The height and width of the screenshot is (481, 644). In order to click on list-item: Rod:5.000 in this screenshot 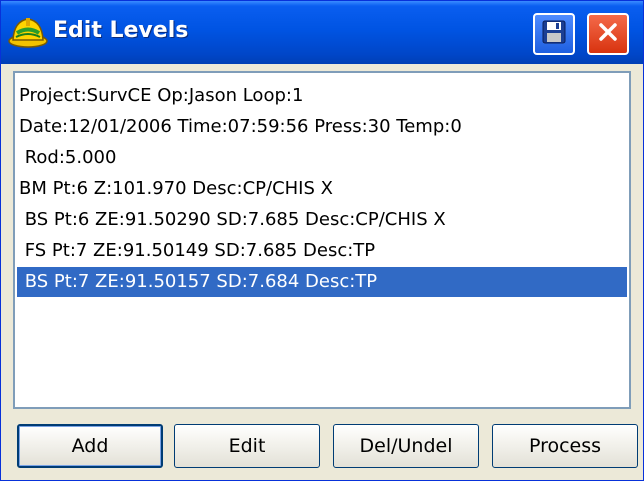, I will do `click(322, 158)`.